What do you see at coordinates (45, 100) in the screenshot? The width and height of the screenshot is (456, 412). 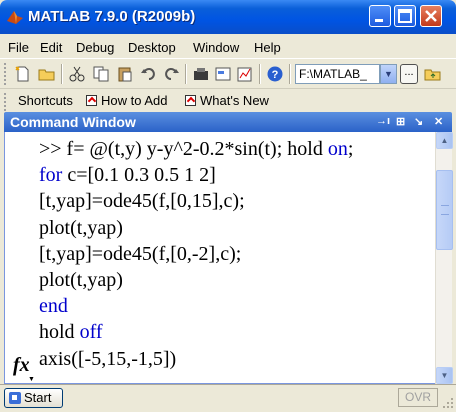 I see `shortcuts-label: Shortcuts` at bounding box center [45, 100].